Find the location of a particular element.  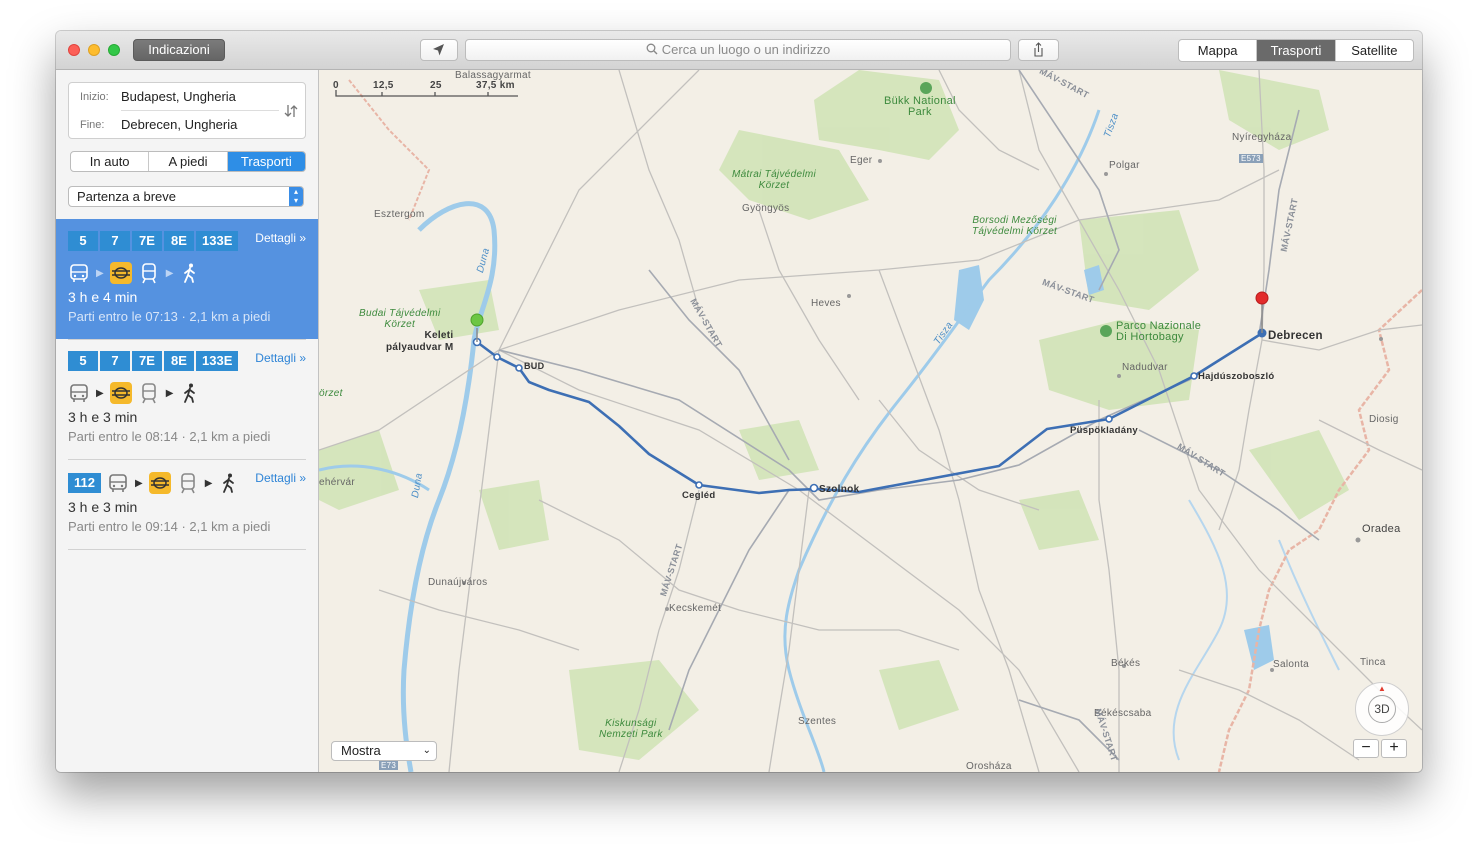

map-mode-control: Mappa Trasporti Satellite is located at coordinates (1296, 50).